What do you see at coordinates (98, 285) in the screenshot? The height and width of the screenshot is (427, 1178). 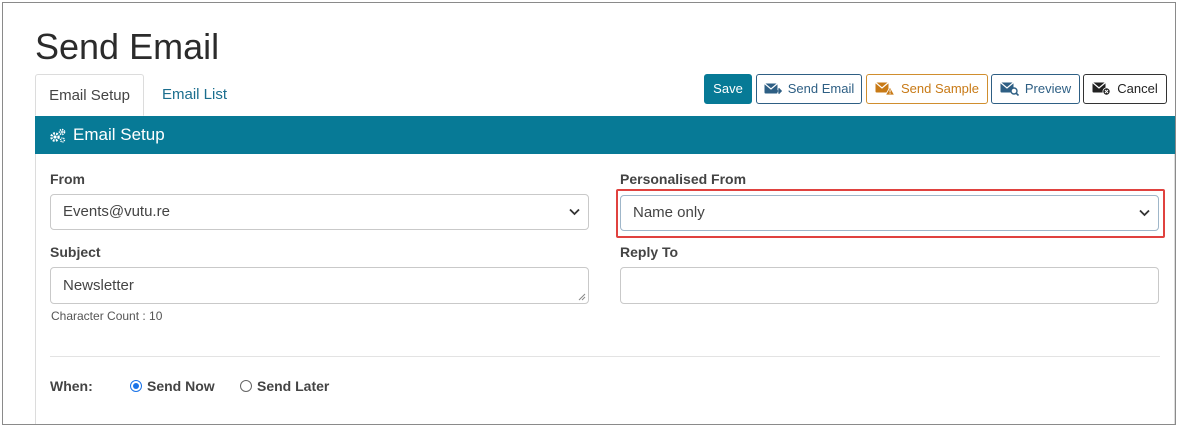 I see `subject-value: Newsletter` at bounding box center [98, 285].